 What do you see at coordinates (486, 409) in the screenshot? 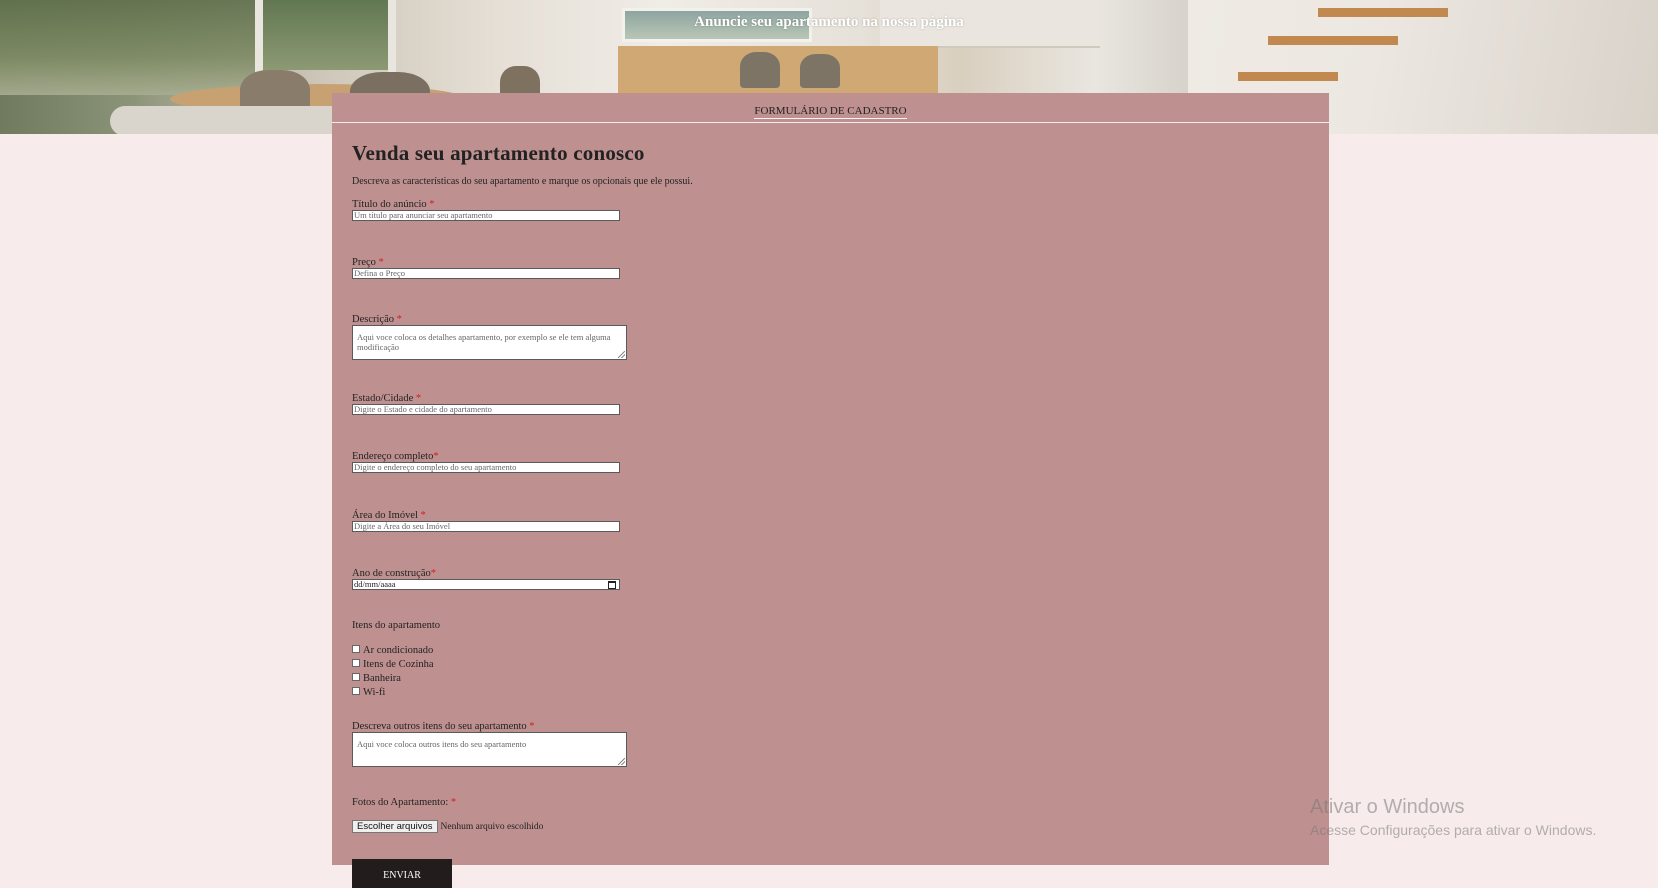
I see `estado-input: Digite o Estado e cidade do apartamento` at bounding box center [486, 409].